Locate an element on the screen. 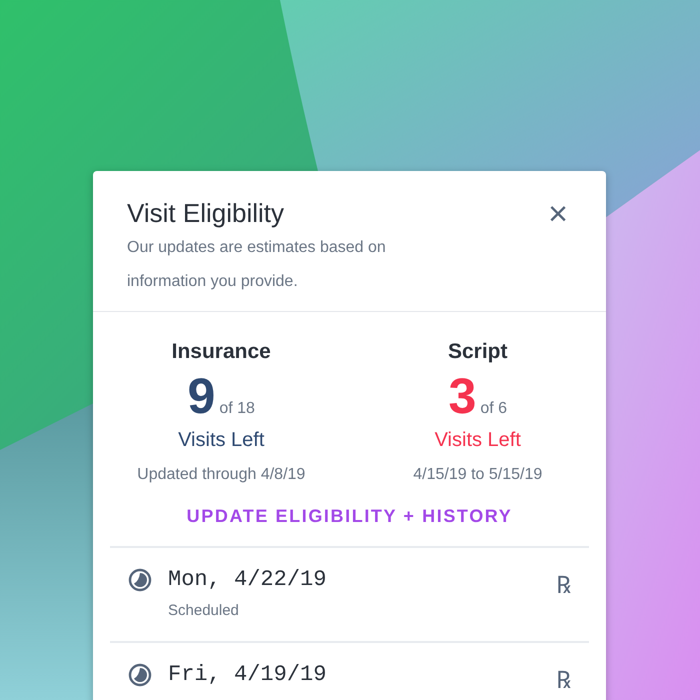  stat-label: Insurance is located at coordinates (221, 351).